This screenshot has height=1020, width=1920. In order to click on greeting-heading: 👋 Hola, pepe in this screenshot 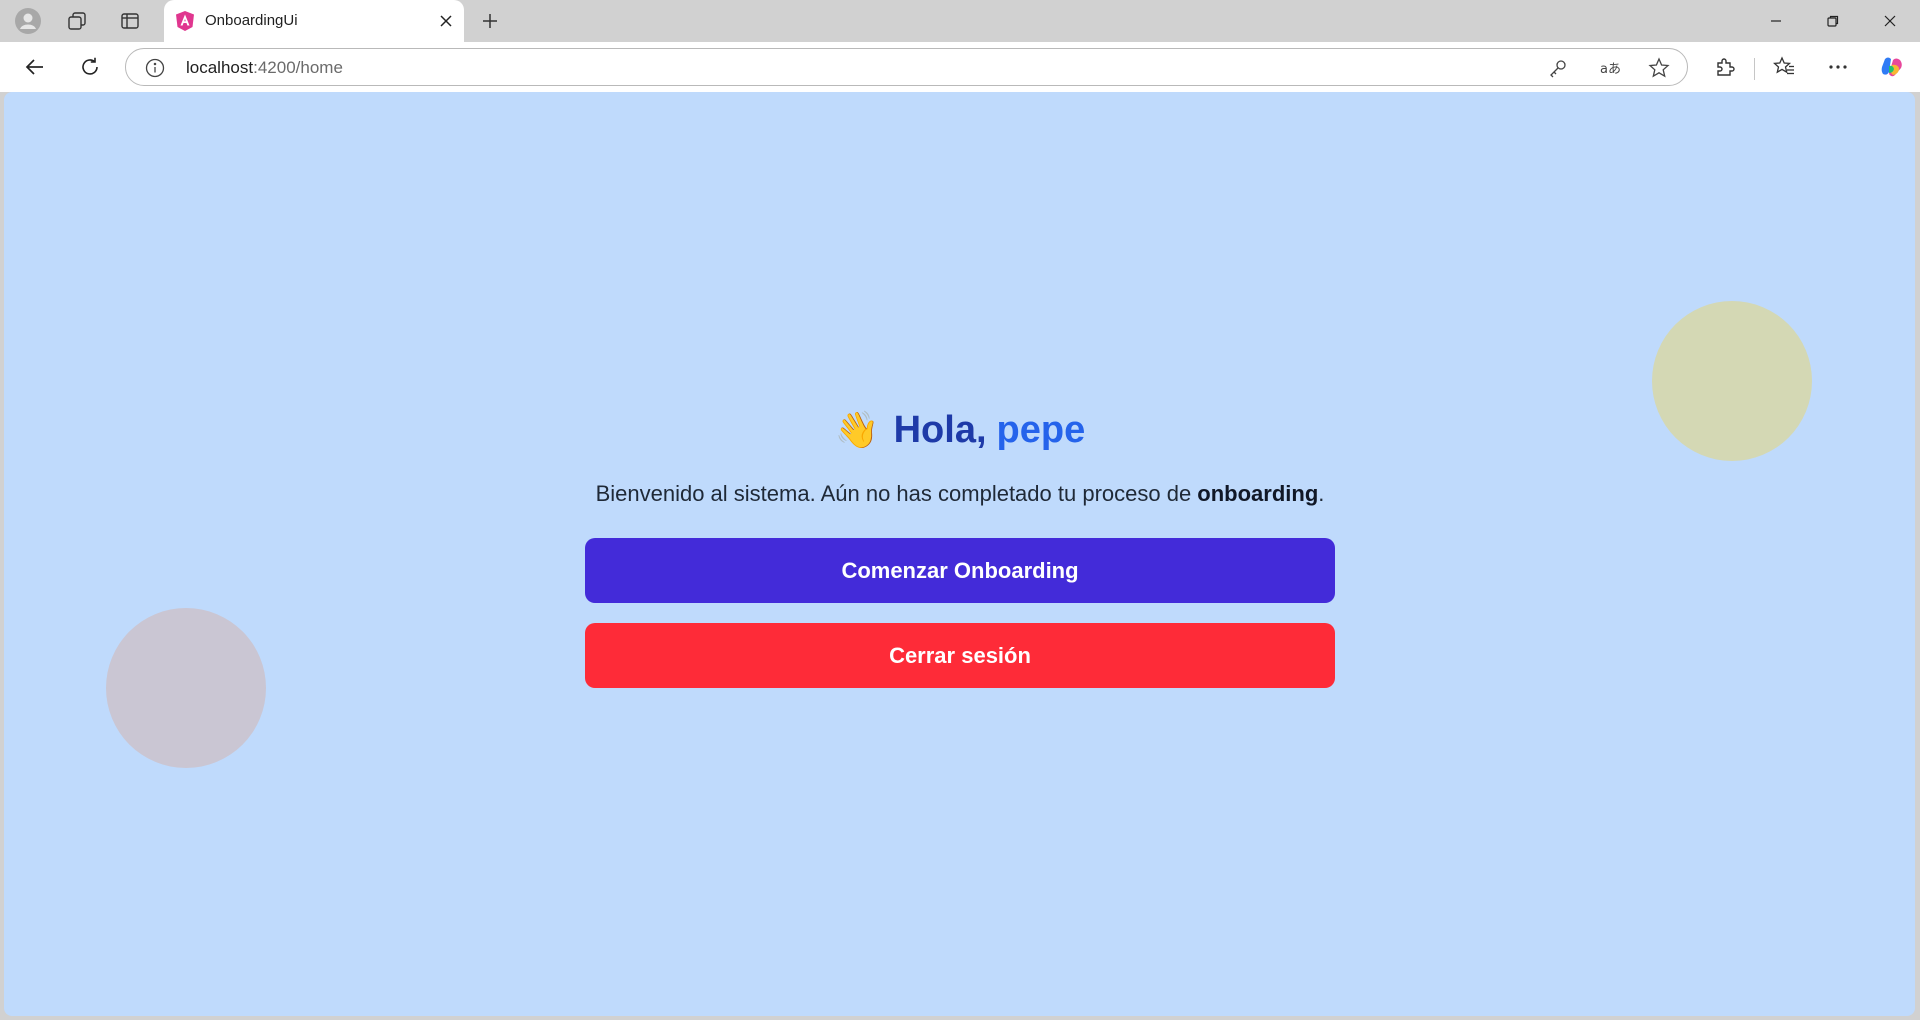, I will do `click(960, 430)`.